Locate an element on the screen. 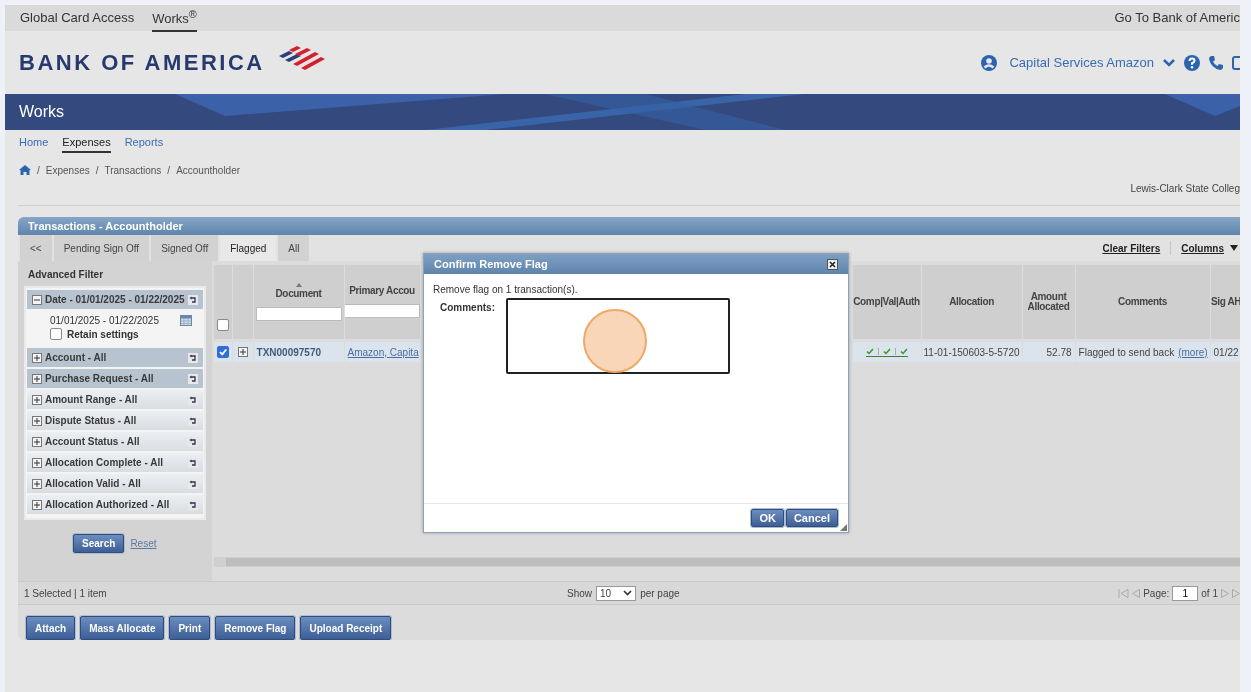 The image size is (1251, 692). tab: Pending Sign Off is located at coordinates (101, 248).